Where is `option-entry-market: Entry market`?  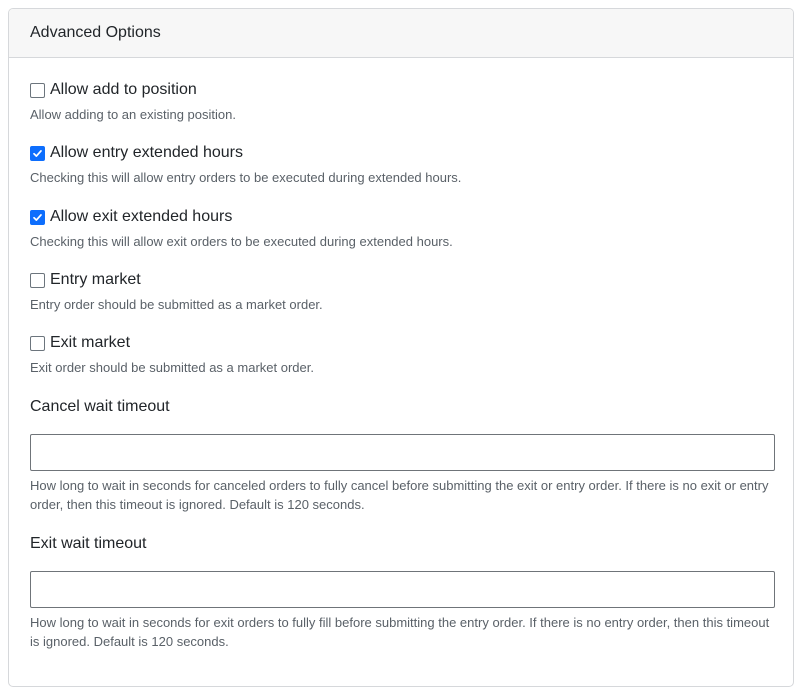
option-entry-market: Entry market is located at coordinates (85, 280).